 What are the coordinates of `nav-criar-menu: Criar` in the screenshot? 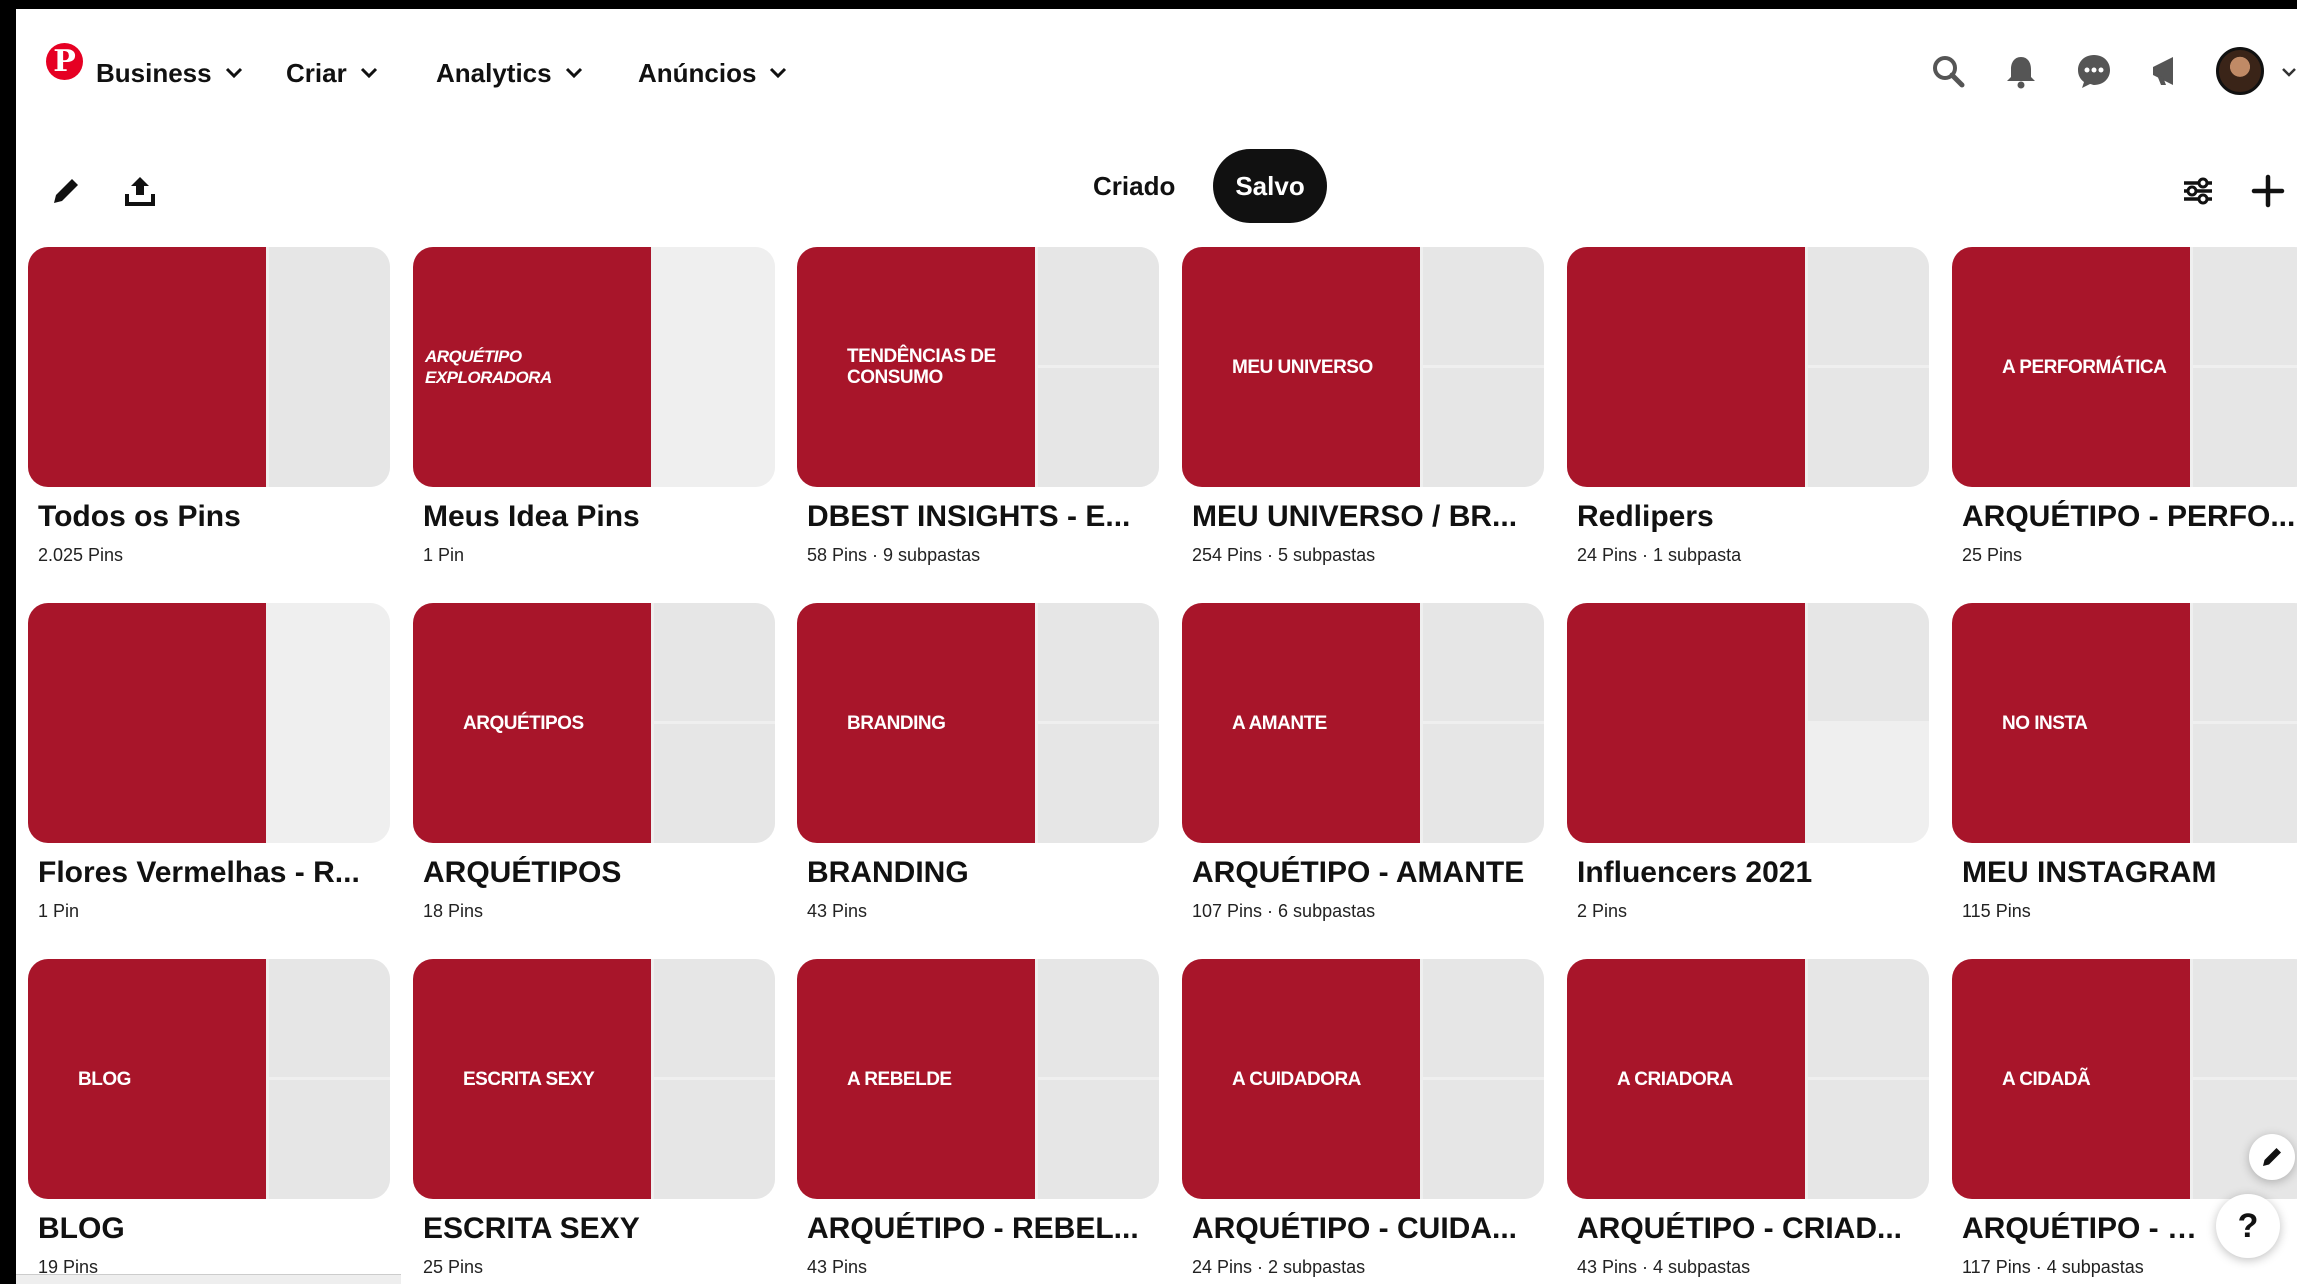 It's located at (332, 73).